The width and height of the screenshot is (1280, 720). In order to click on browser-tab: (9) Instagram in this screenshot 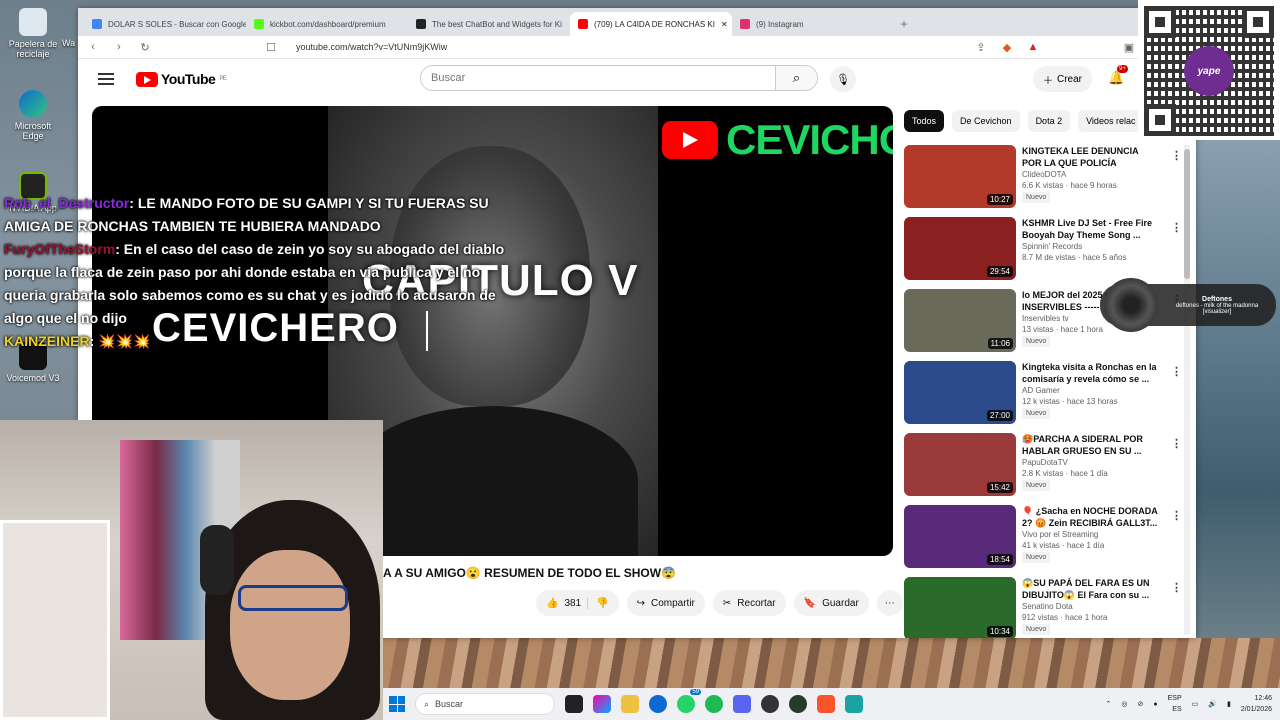, I will do `click(813, 24)`.